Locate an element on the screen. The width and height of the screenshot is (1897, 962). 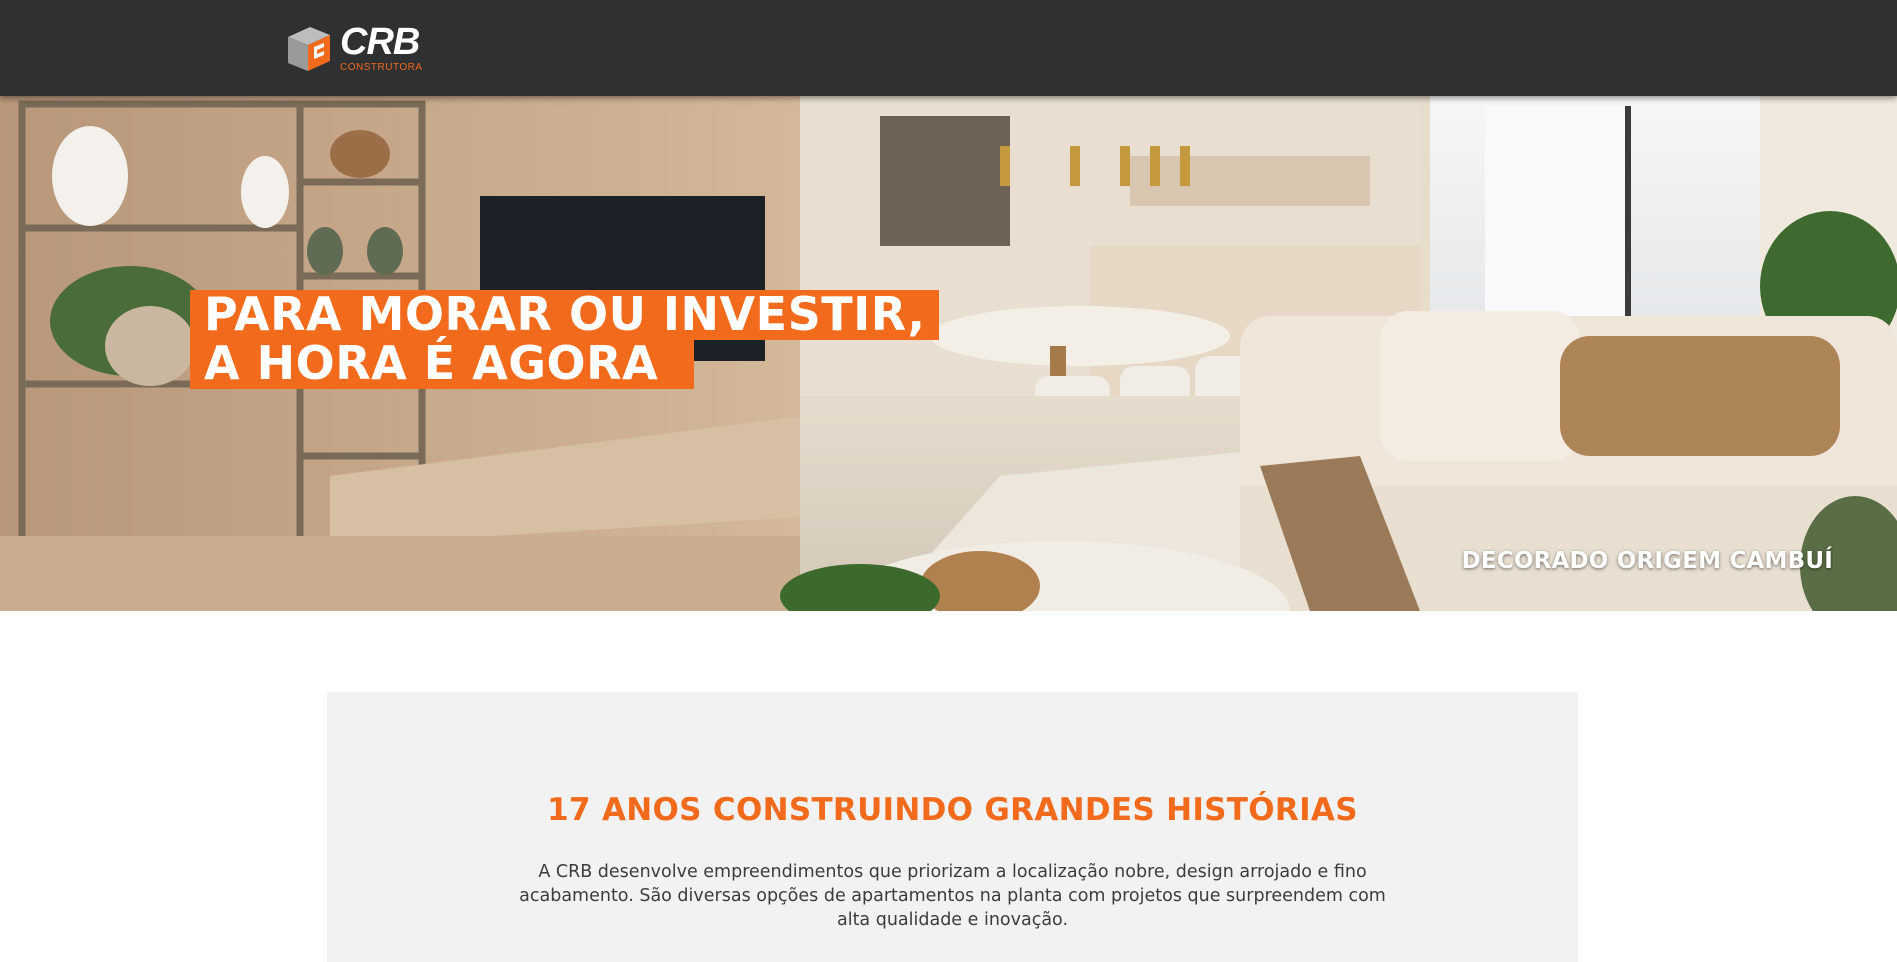
hero-photo-caption: DECORADO ORIGEM CAMBUÍ is located at coordinates (1647, 561).